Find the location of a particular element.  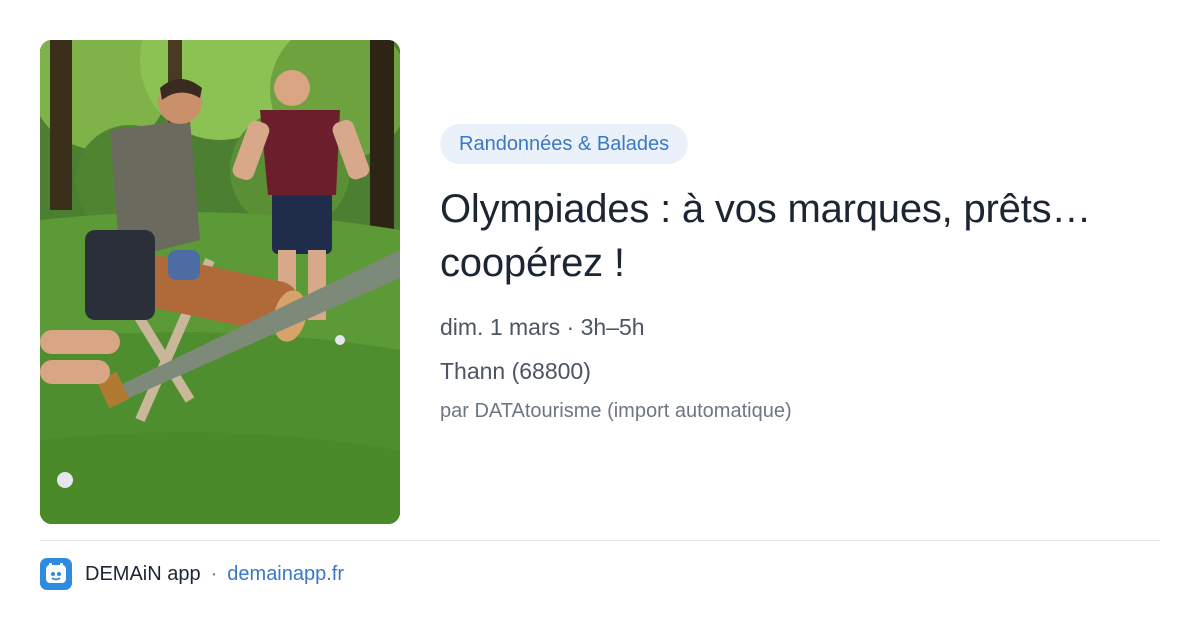

footer: DEMAiN app · demainapp.fr is located at coordinates (192, 574).